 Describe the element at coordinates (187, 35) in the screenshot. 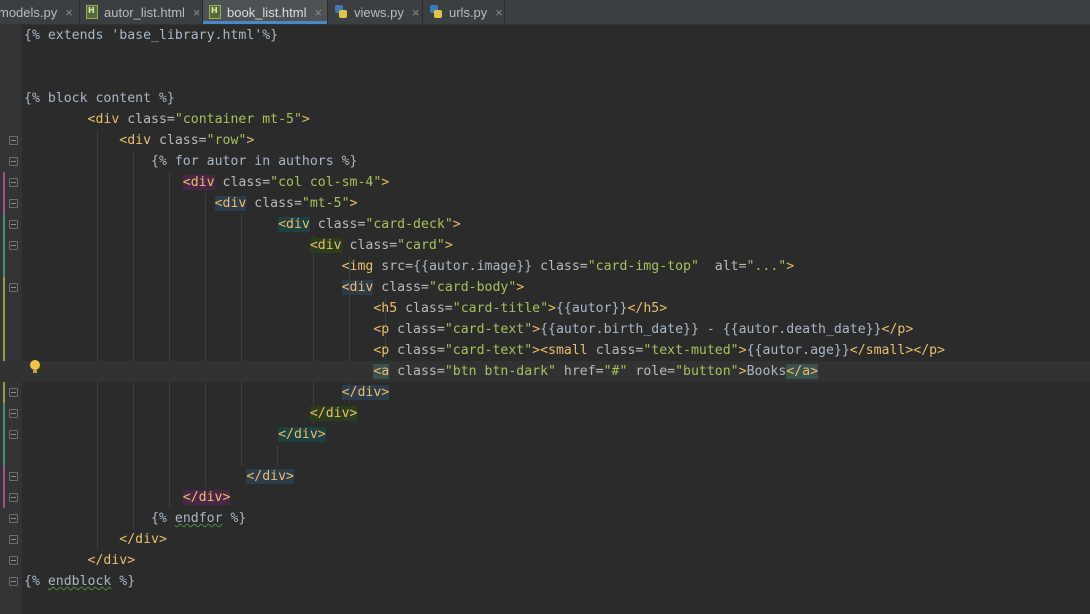

I see `code-token: 'base_library.html'` at that location.